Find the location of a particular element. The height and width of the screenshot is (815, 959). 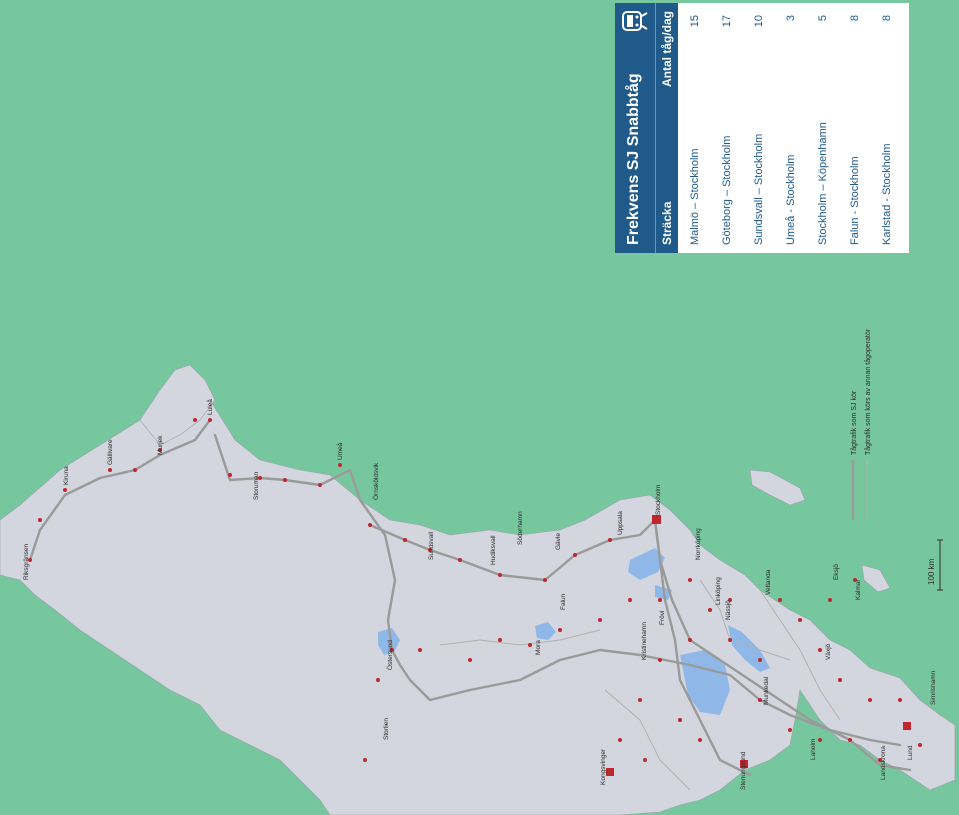

city-label: Falun is located at coordinates (563, 601).